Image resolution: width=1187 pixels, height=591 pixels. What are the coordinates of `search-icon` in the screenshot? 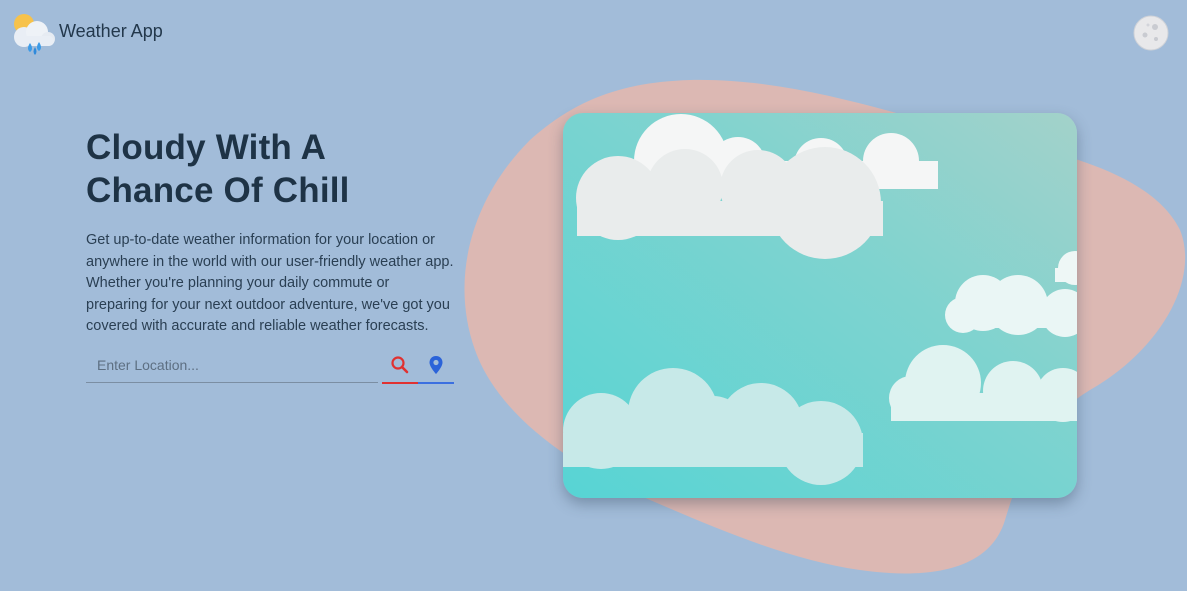 It's located at (400, 365).